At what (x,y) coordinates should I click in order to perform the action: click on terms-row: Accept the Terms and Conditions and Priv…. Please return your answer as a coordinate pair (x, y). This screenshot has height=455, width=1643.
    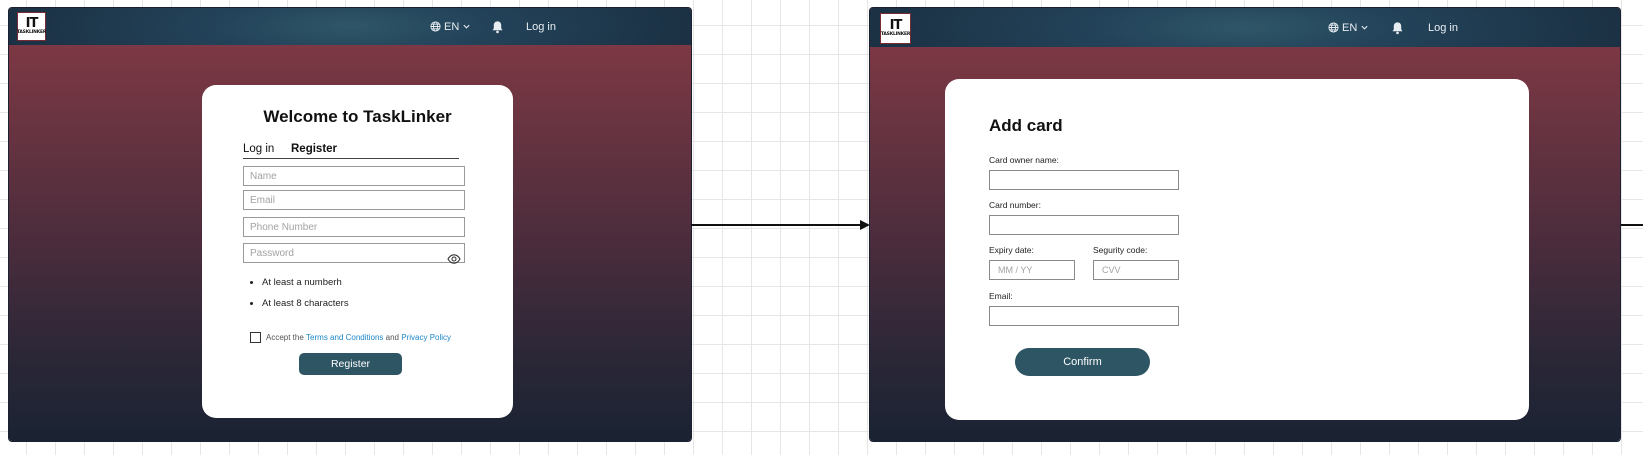
    Looking at the image, I should click on (350, 337).